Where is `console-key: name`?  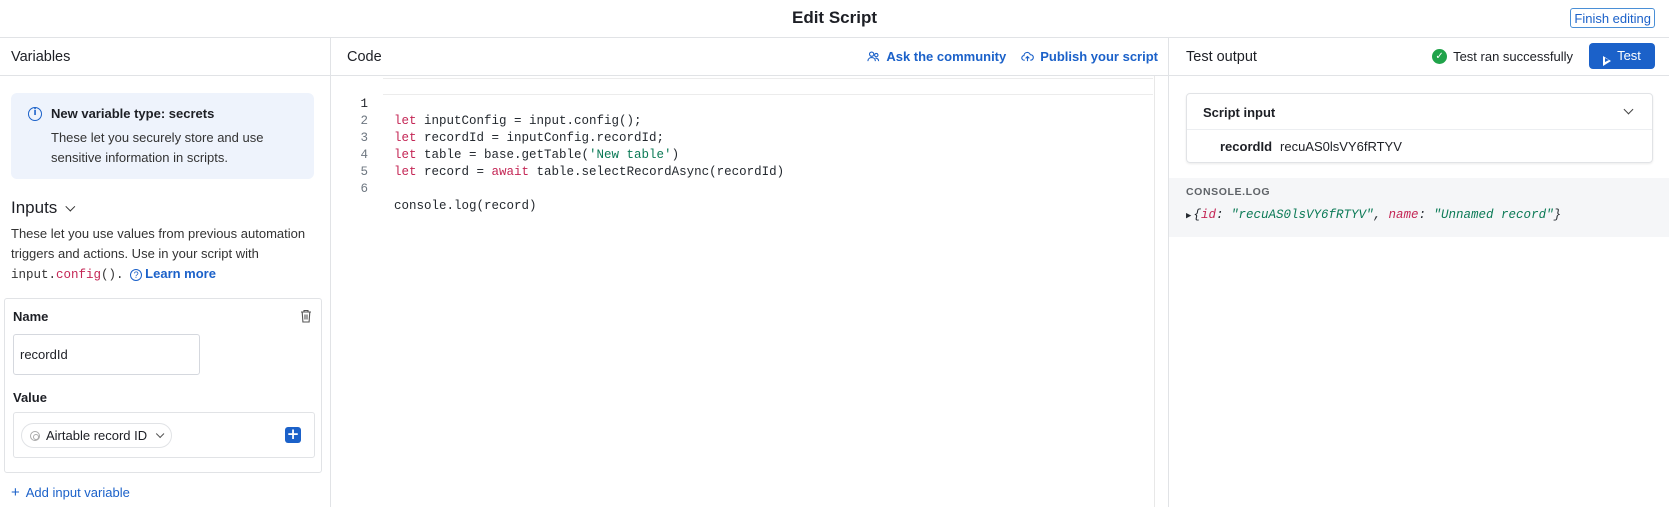 console-key: name is located at coordinates (1403, 215).